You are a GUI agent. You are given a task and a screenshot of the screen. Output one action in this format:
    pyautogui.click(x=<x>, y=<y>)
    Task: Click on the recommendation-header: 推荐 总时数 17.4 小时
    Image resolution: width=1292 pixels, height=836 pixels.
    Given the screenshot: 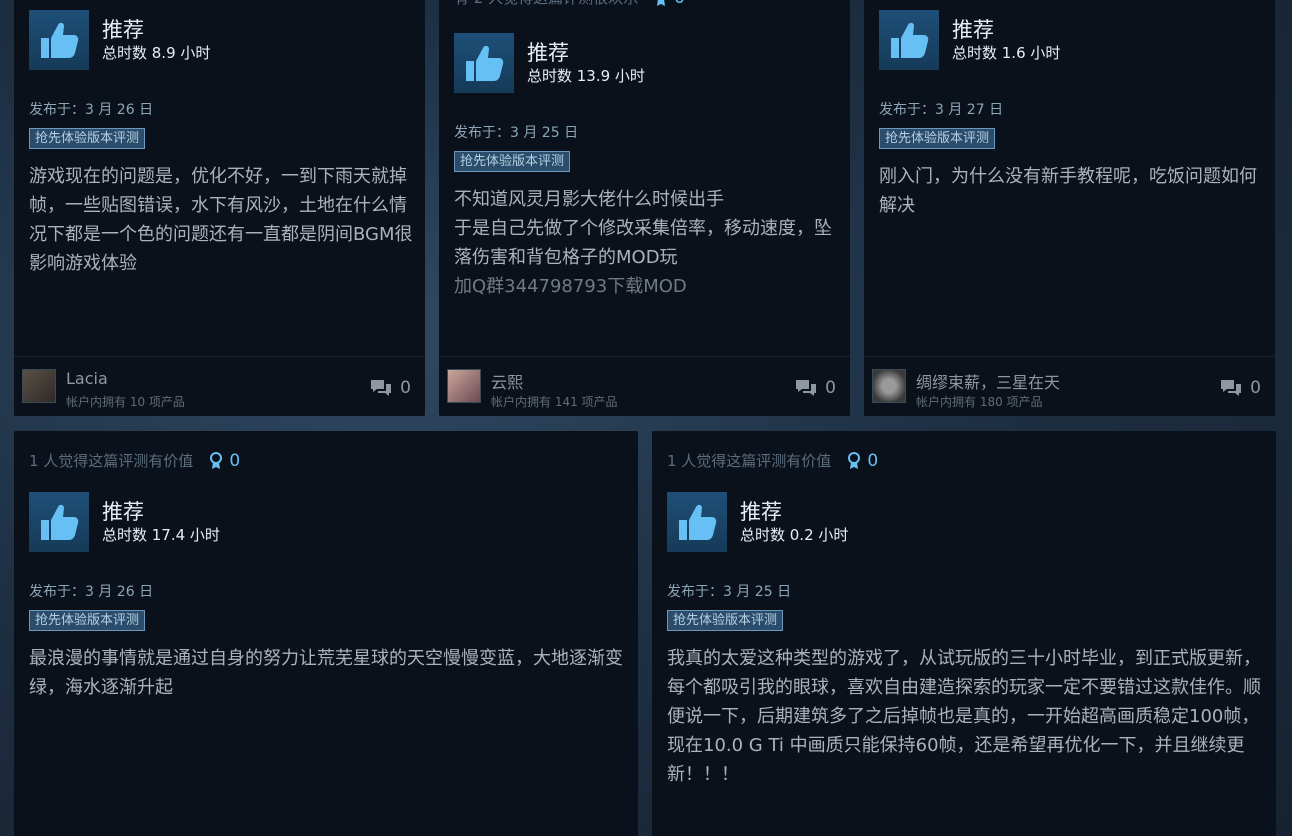 What is the action you would take?
    pyautogui.click(x=124, y=522)
    